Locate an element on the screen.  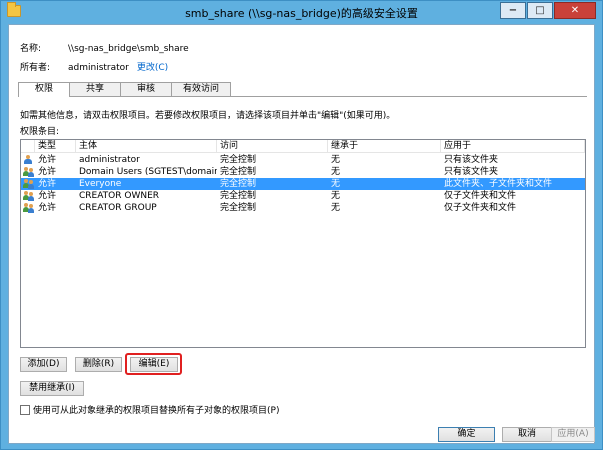
column-header-principal: 主体 is located at coordinates (146, 146).